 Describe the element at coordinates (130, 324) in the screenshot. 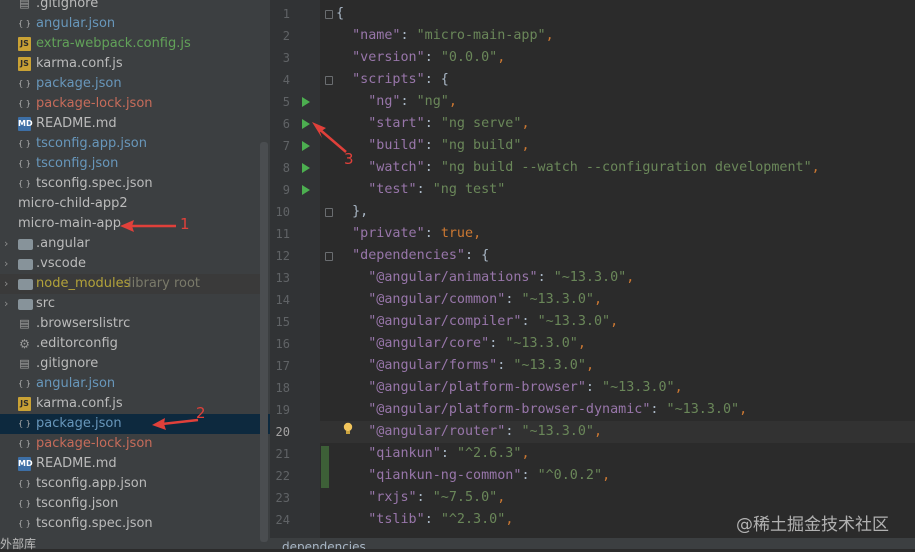

I see `tree-item: ▤ .browserslistrc` at that location.